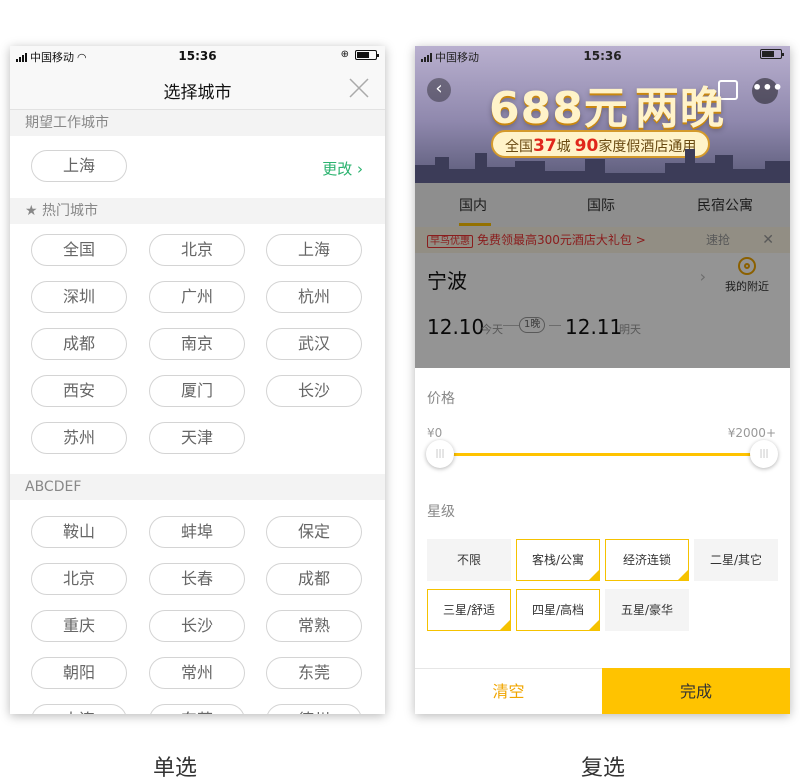 This screenshot has width=800, height=782. What do you see at coordinates (197, 438) in the screenshot?
I see `city-chip: 天津` at bounding box center [197, 438].